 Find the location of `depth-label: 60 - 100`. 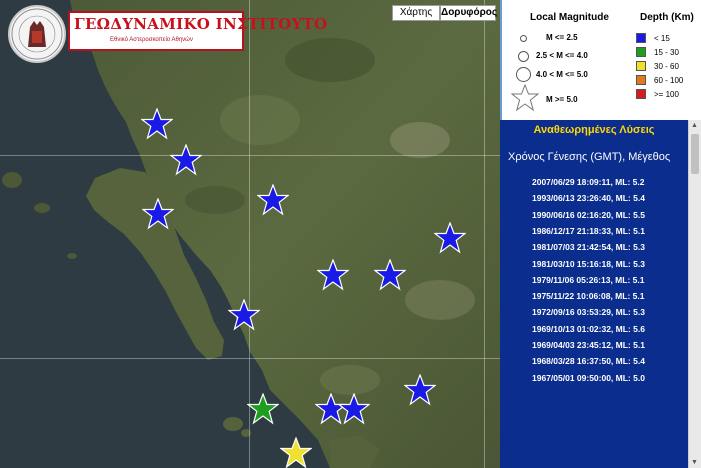

depth-label: 60 - 100 is located at coordinates (669, 80).